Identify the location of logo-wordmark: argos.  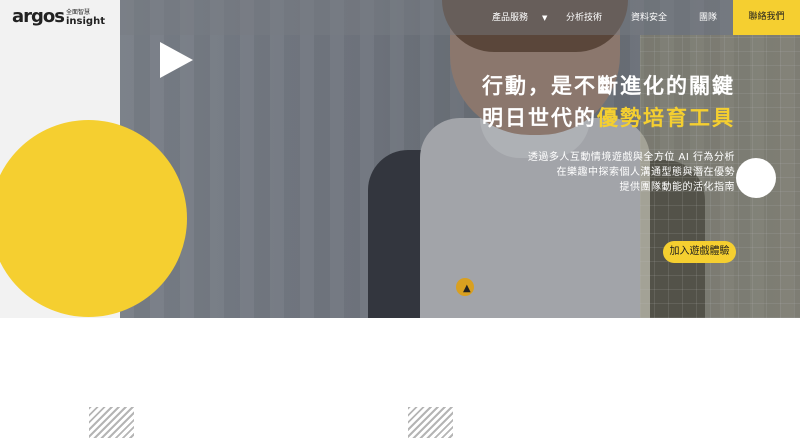
(38, 16).